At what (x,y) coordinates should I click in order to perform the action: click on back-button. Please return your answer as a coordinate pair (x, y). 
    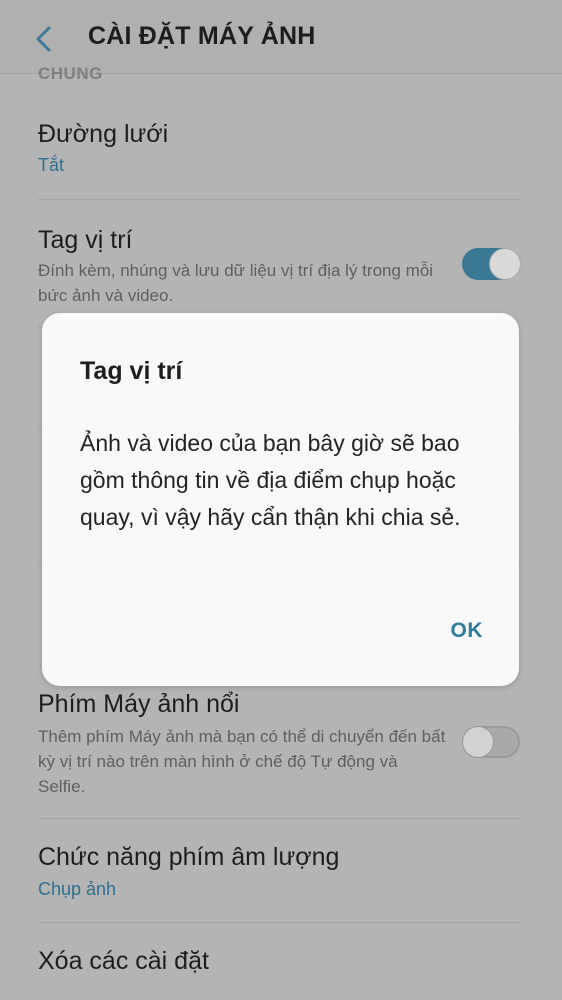
    Looking at the image, I should click on (45, 39).